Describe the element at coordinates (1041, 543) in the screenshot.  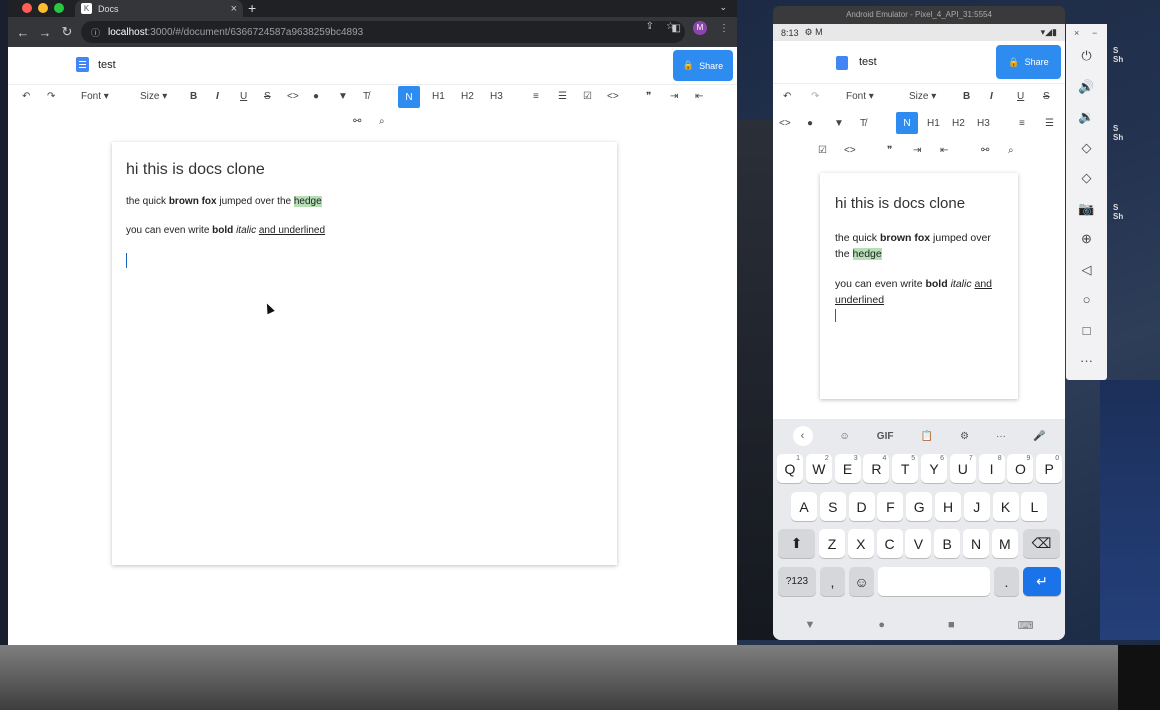
I see `backspace-key: ⌫` at that location.